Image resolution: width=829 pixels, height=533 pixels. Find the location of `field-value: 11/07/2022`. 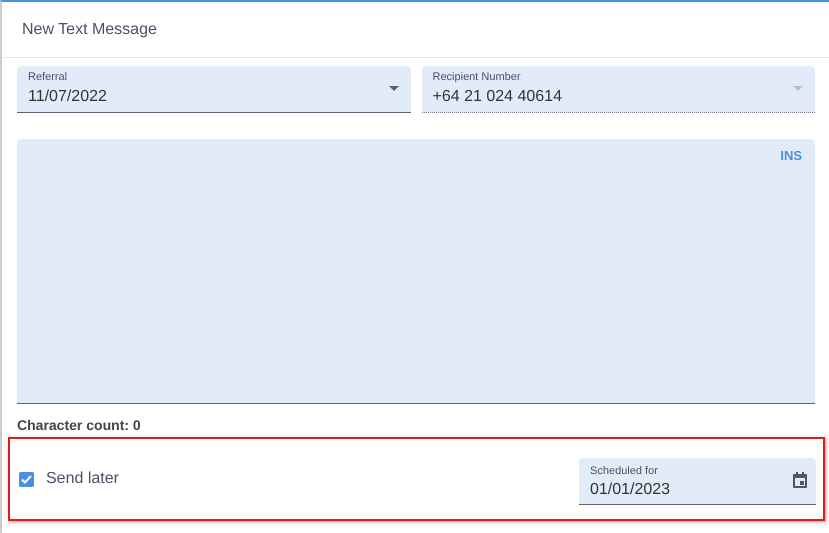

field-value: 11/07/2022 is located at coordinates (67, 97).